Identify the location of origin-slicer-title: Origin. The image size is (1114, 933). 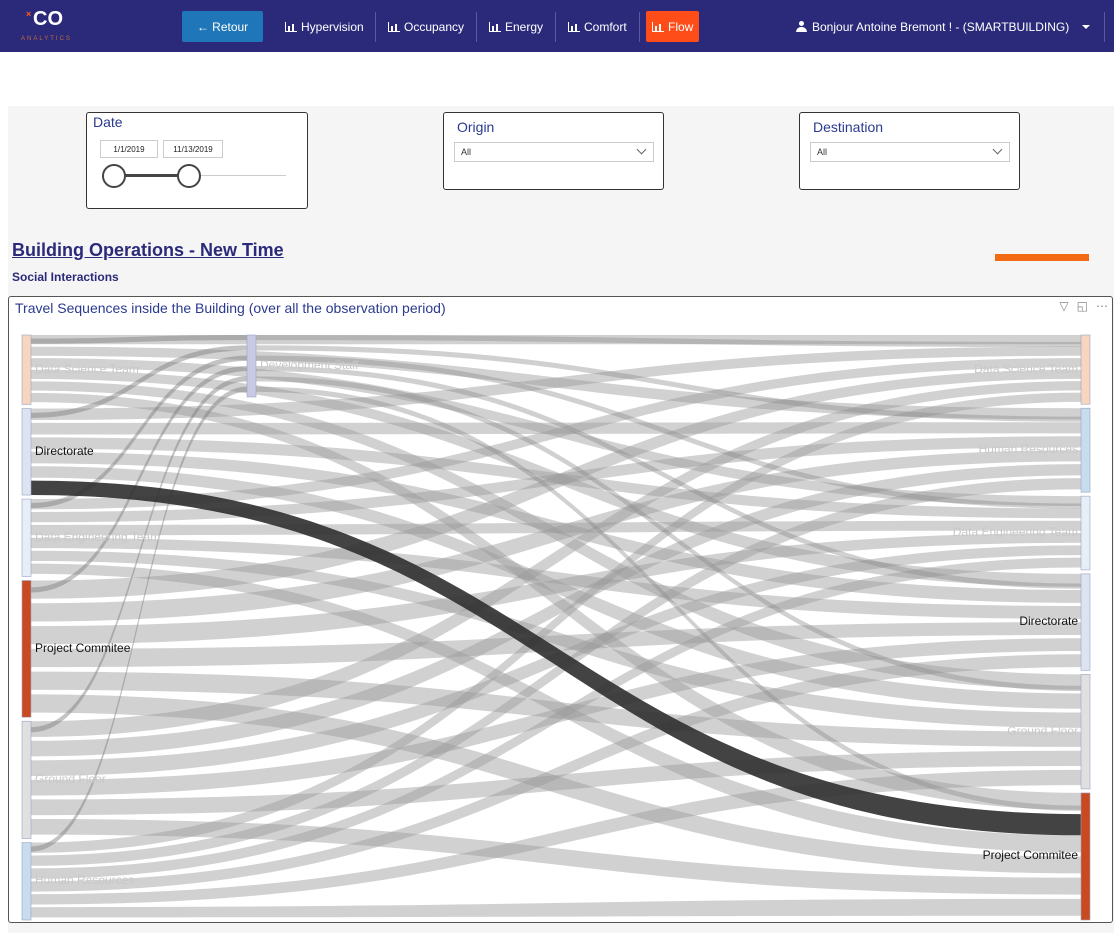
(476, 127).